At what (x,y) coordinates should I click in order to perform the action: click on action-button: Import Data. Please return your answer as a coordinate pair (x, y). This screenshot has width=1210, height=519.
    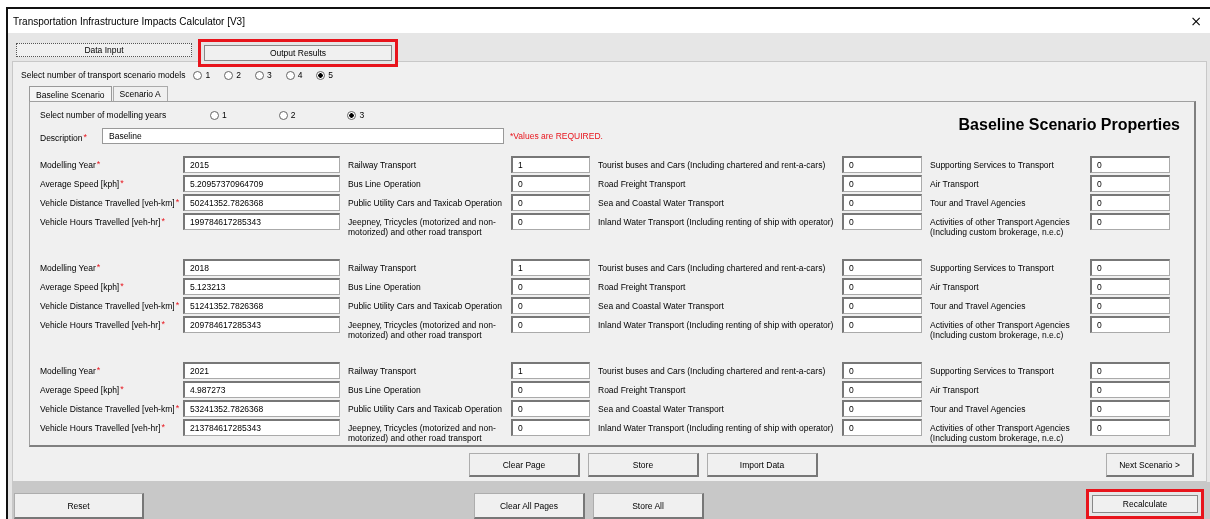
    Looking at the image, I should click on (762, 465).